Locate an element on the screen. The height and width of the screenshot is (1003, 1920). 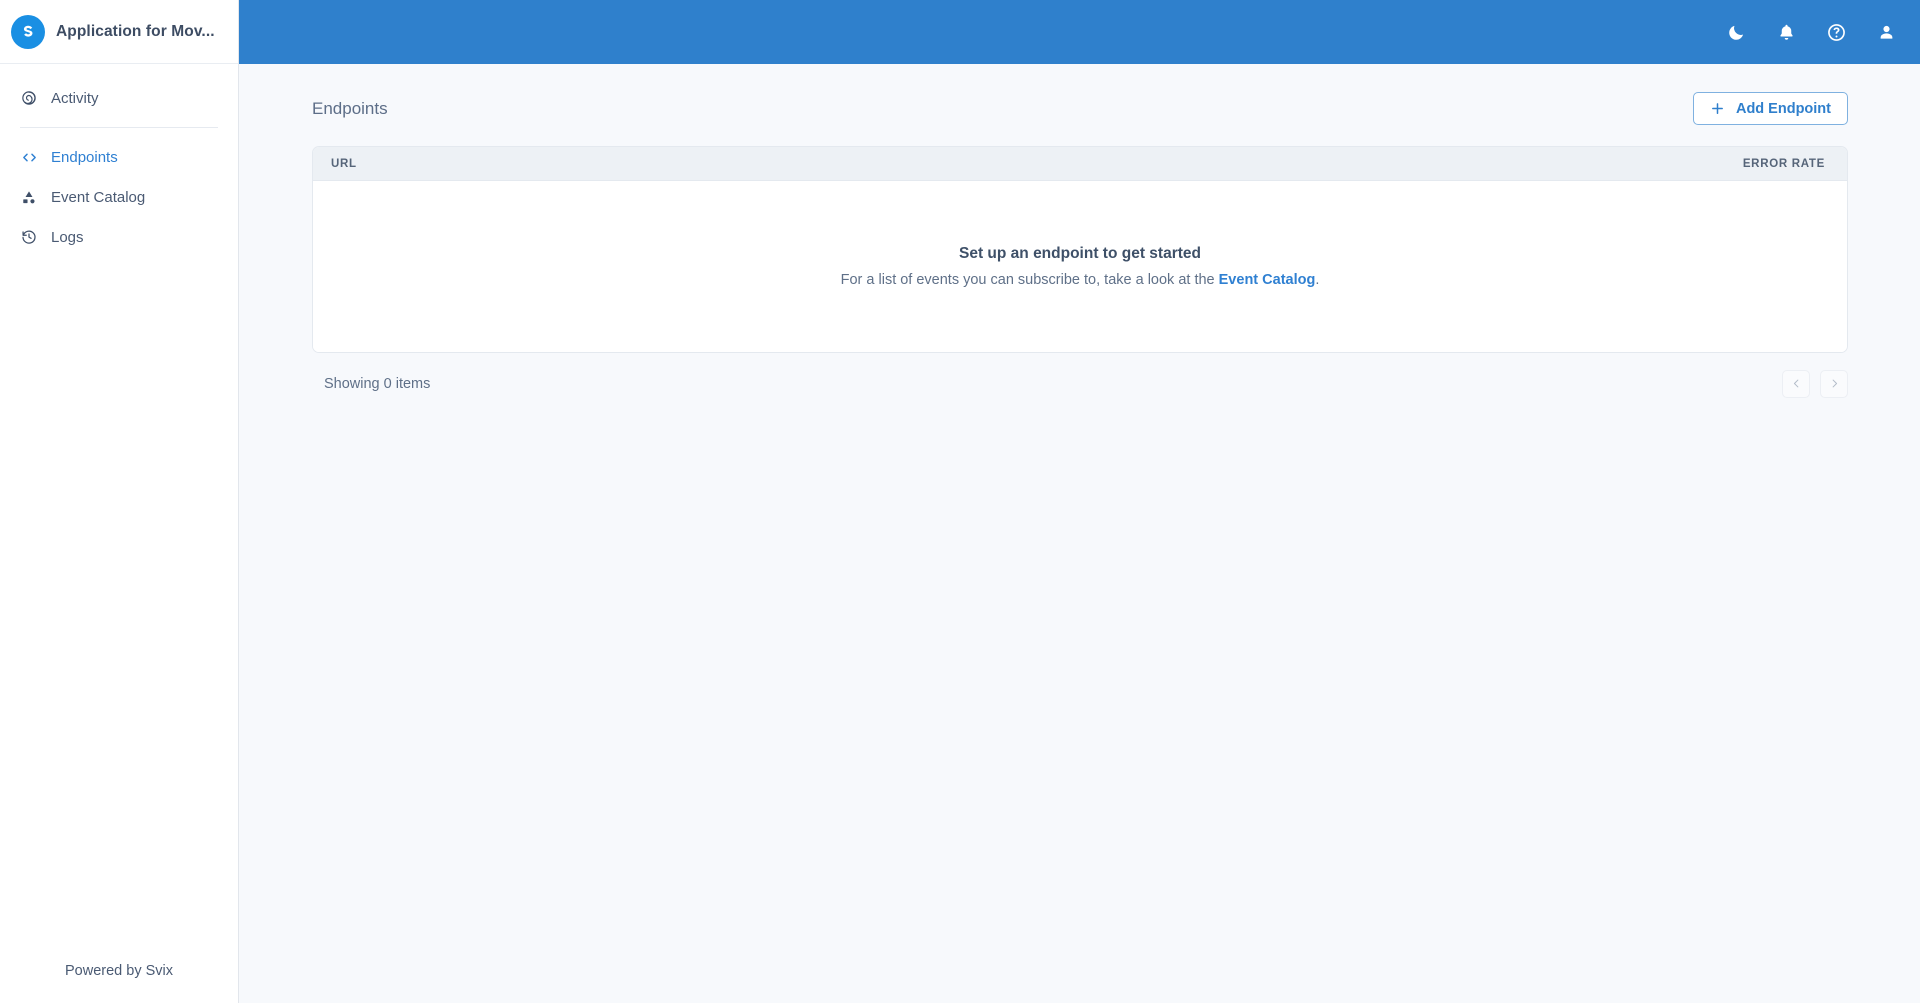
sidebar-item-label: Endpoints is located at coordinates (84, 157).